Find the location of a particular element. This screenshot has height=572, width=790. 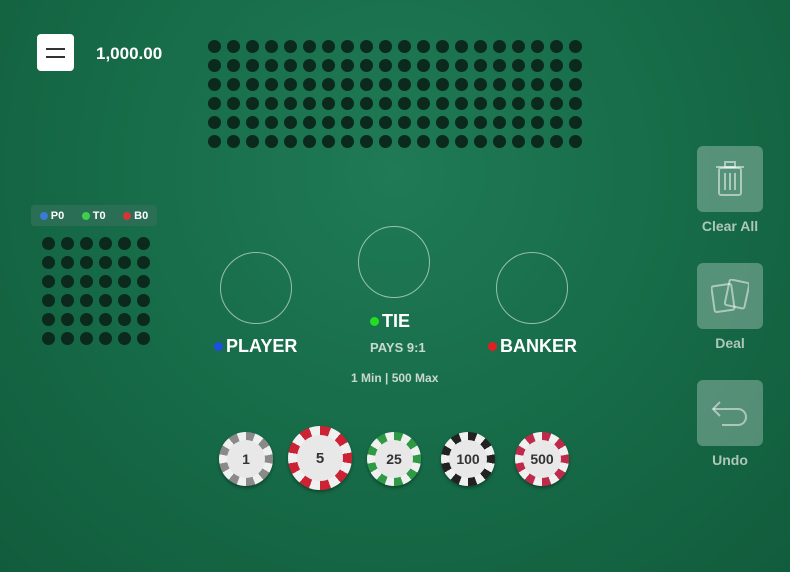

menu-button is located at coordinates (55, 52).